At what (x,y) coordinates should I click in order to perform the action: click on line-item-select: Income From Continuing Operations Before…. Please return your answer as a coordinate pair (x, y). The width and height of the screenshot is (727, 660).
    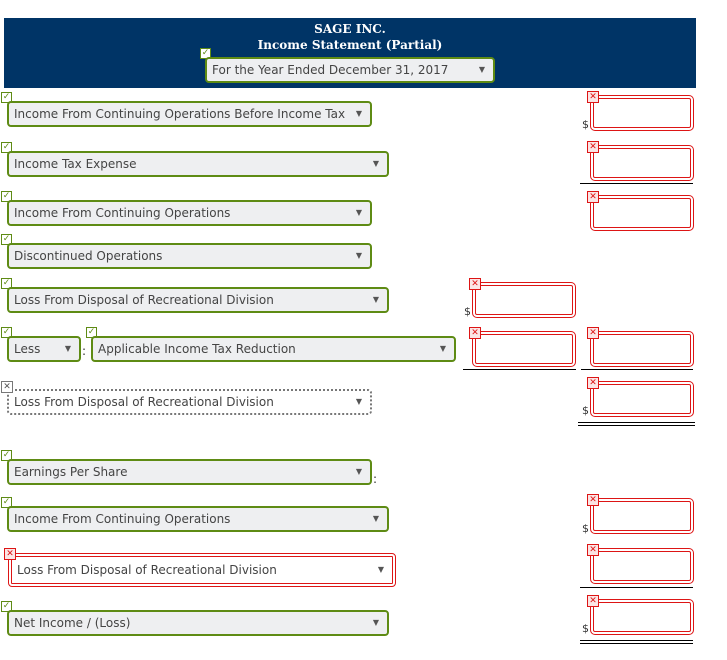
    Looking at the image, I should click on (189, 114).